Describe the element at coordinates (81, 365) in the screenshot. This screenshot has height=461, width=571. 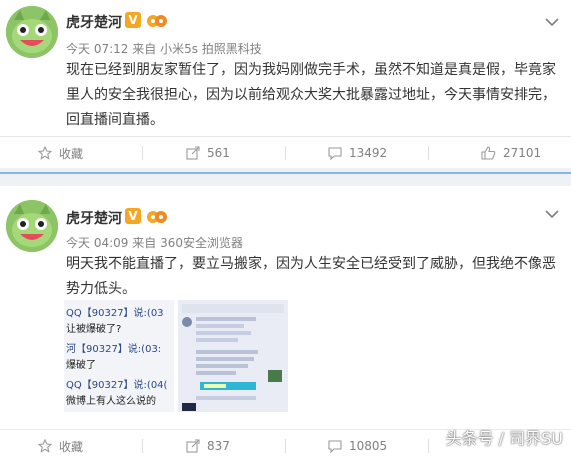
I see `chat-line: 爆破了` at that location.